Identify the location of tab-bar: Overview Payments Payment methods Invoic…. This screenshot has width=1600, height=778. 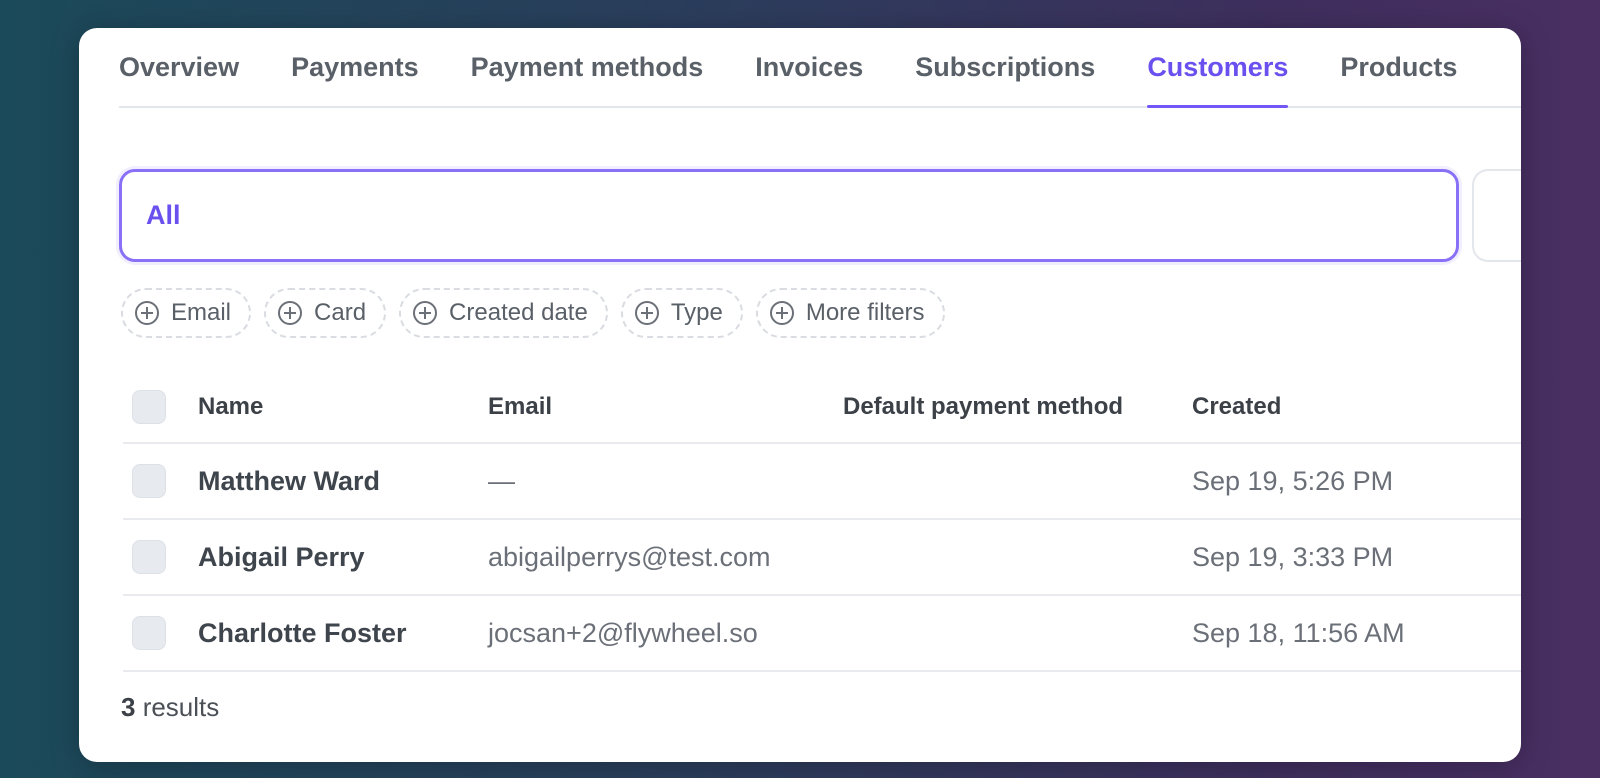
(820, 68).